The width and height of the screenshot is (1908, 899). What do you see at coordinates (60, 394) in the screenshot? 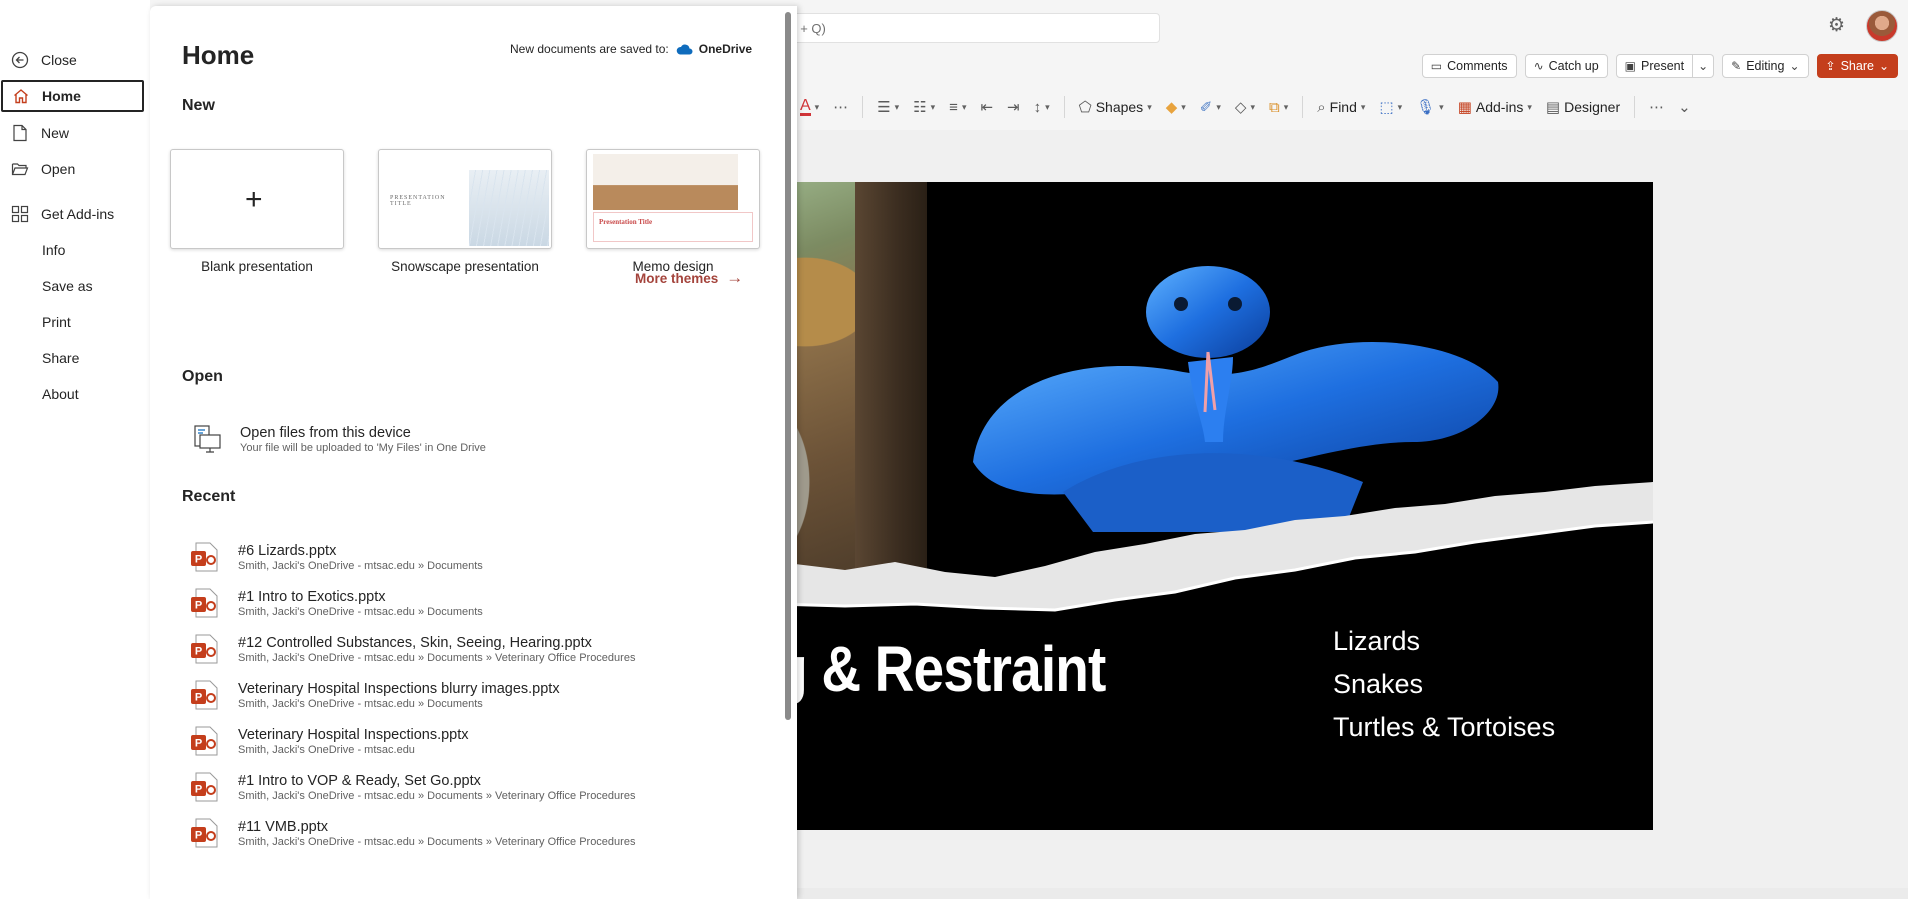
I see `nav-label: About` at bounding box center [60, 394].